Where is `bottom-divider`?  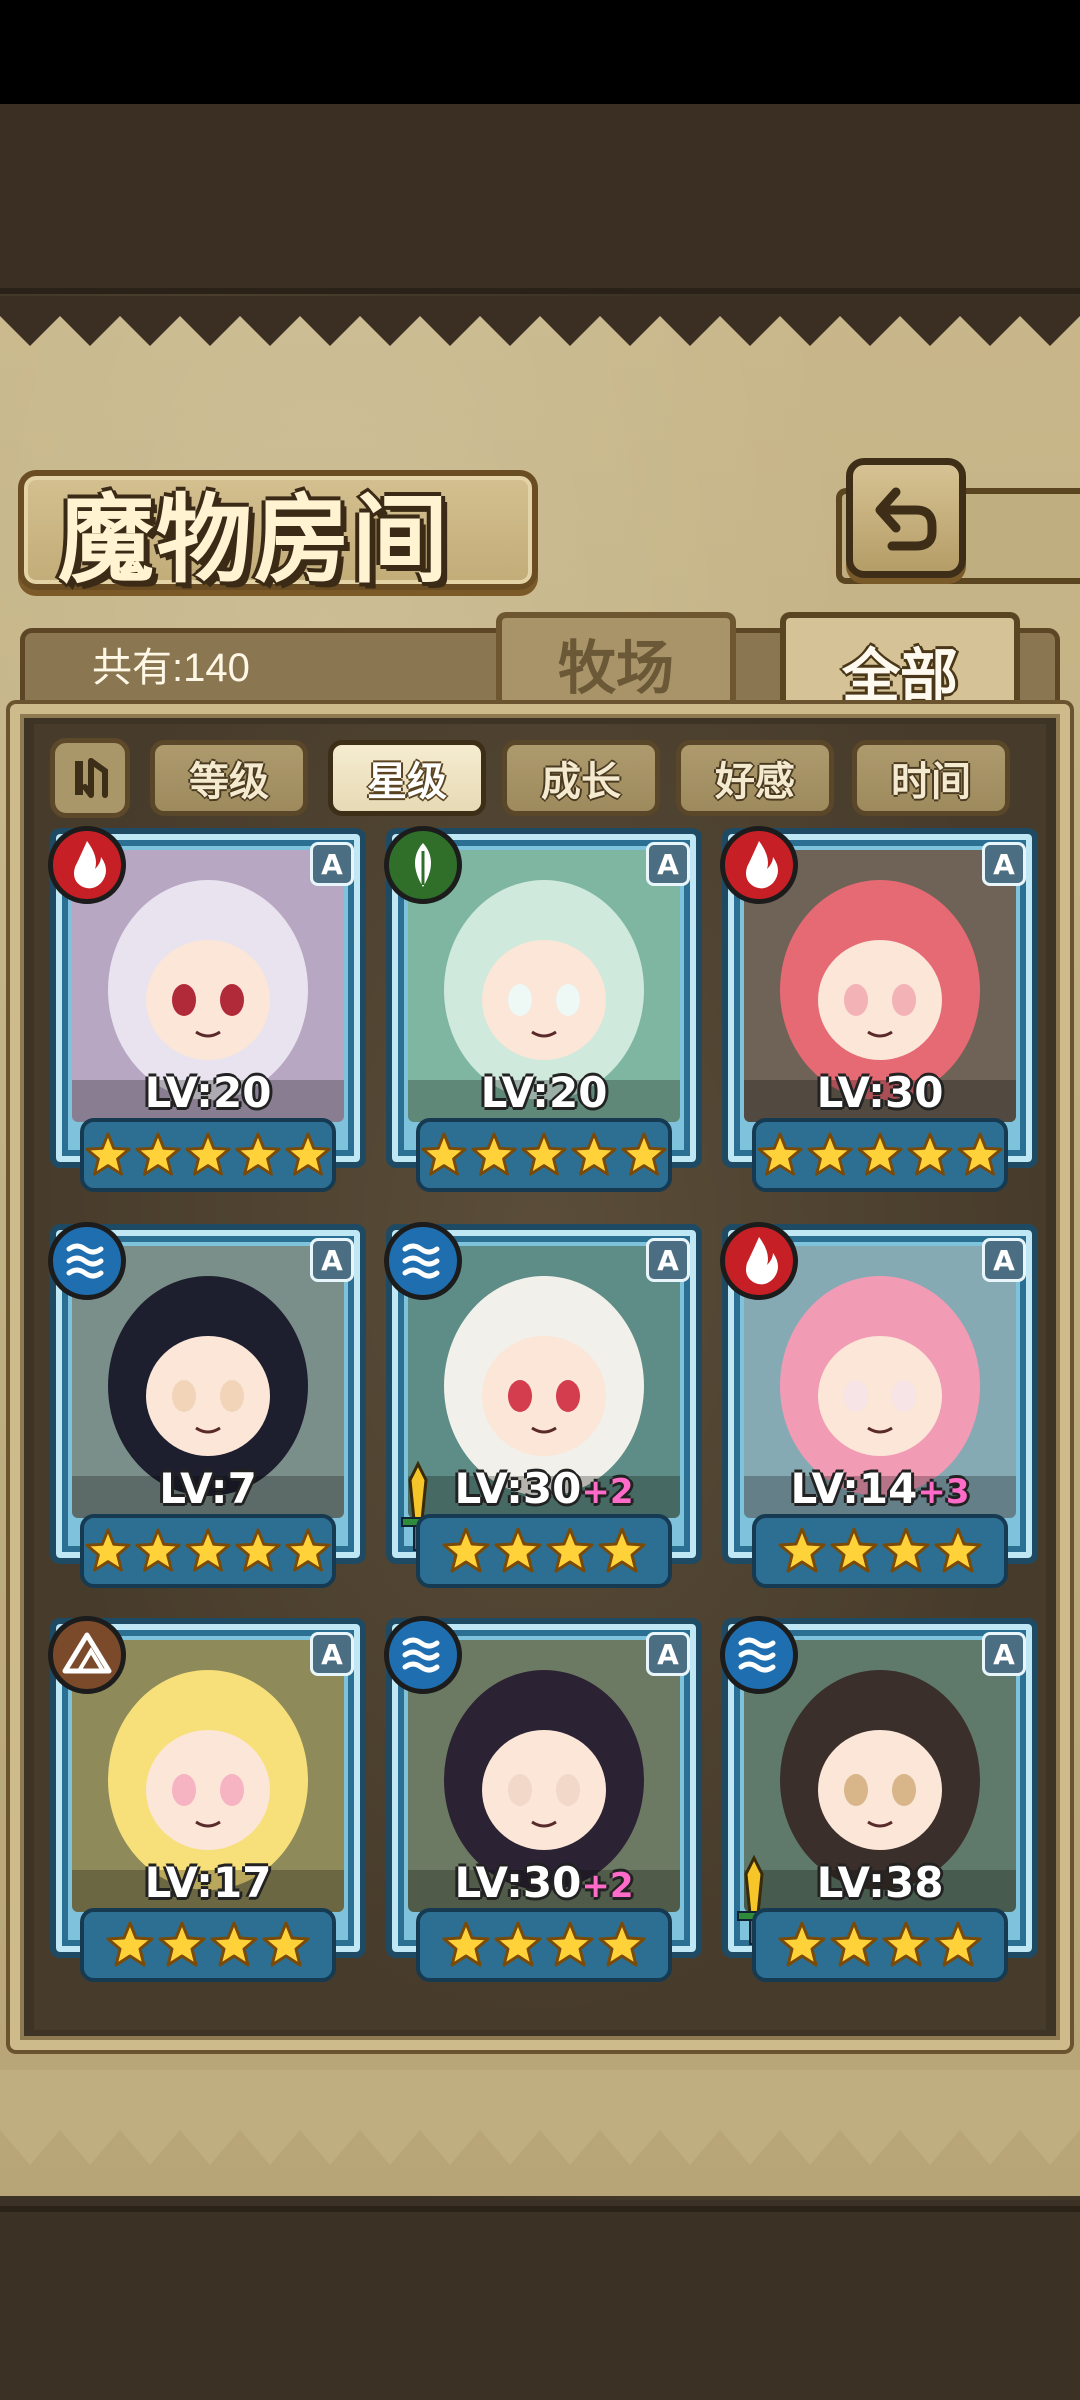
bottom-divider is located at coordinates (540, 2209).